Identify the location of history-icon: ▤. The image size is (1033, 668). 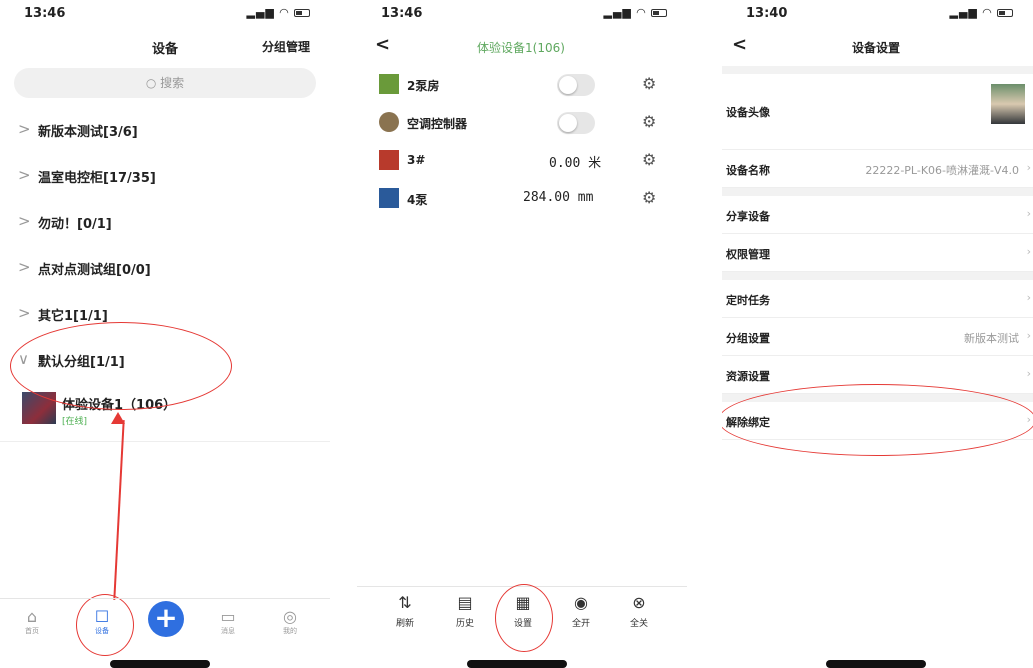
(465, 602).